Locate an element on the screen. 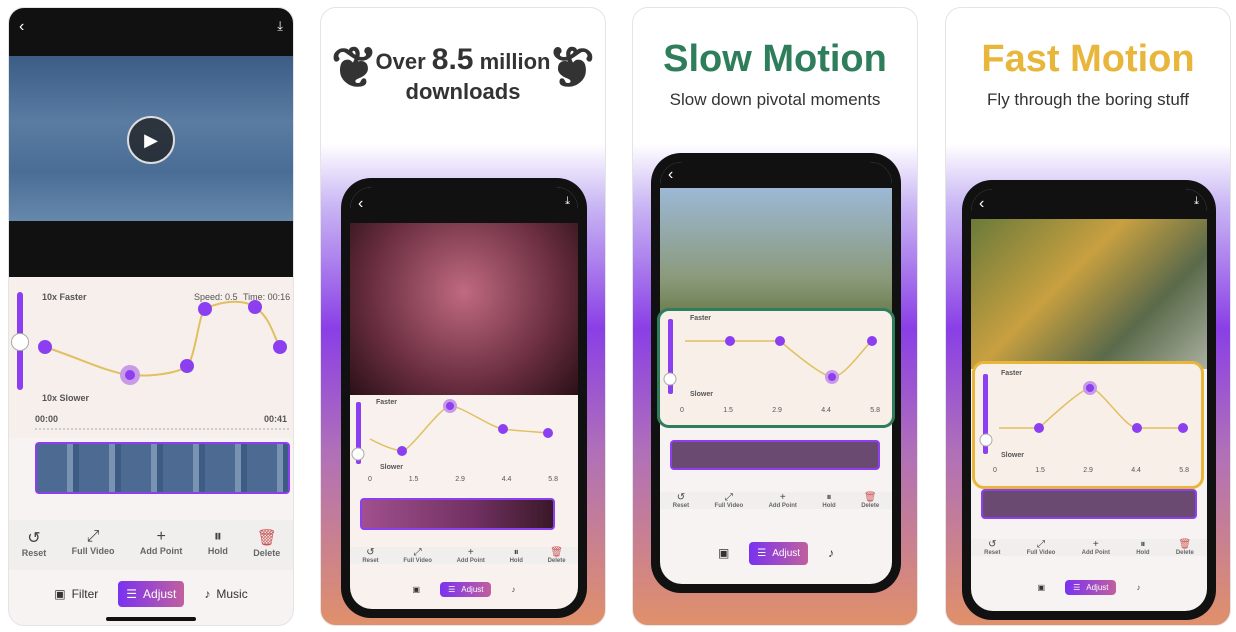 This screenshot has width=1236, height=632. trash-icon: 🗑 is located at coordinates (266, 538).